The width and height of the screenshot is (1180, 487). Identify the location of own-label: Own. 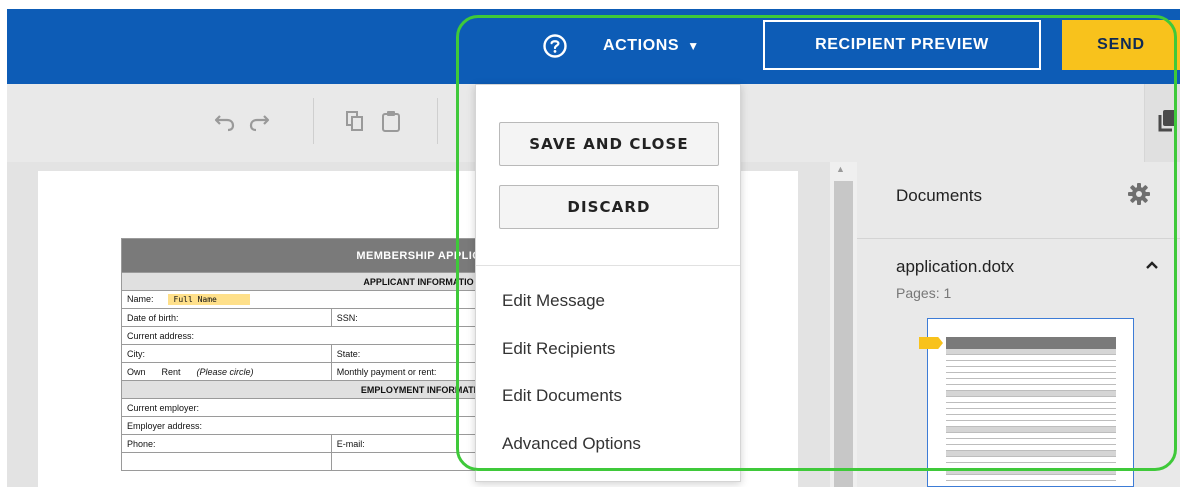
(136, 371).